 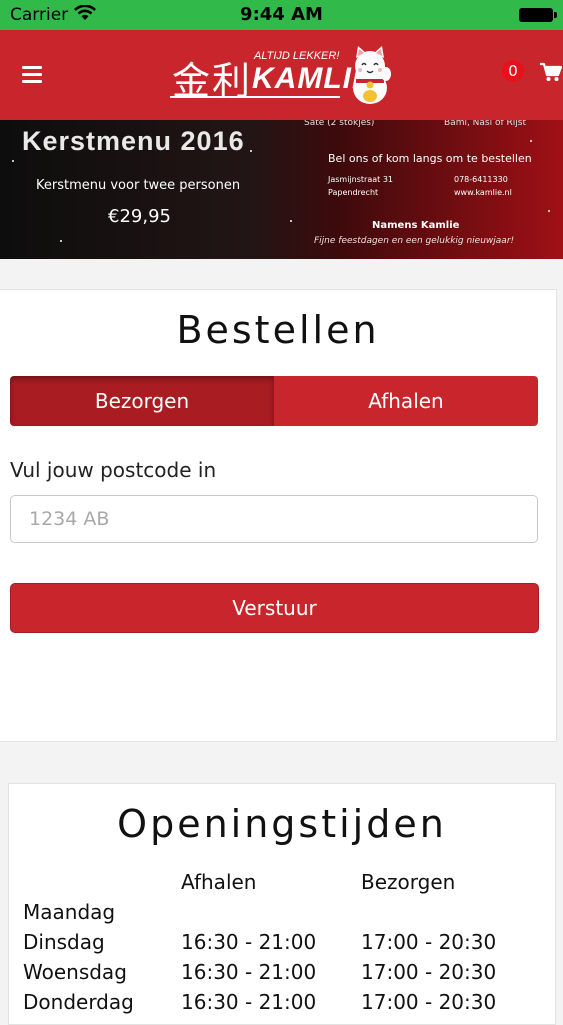 I want to click on hours-day: Woensdag, so click(x=75, y=972).